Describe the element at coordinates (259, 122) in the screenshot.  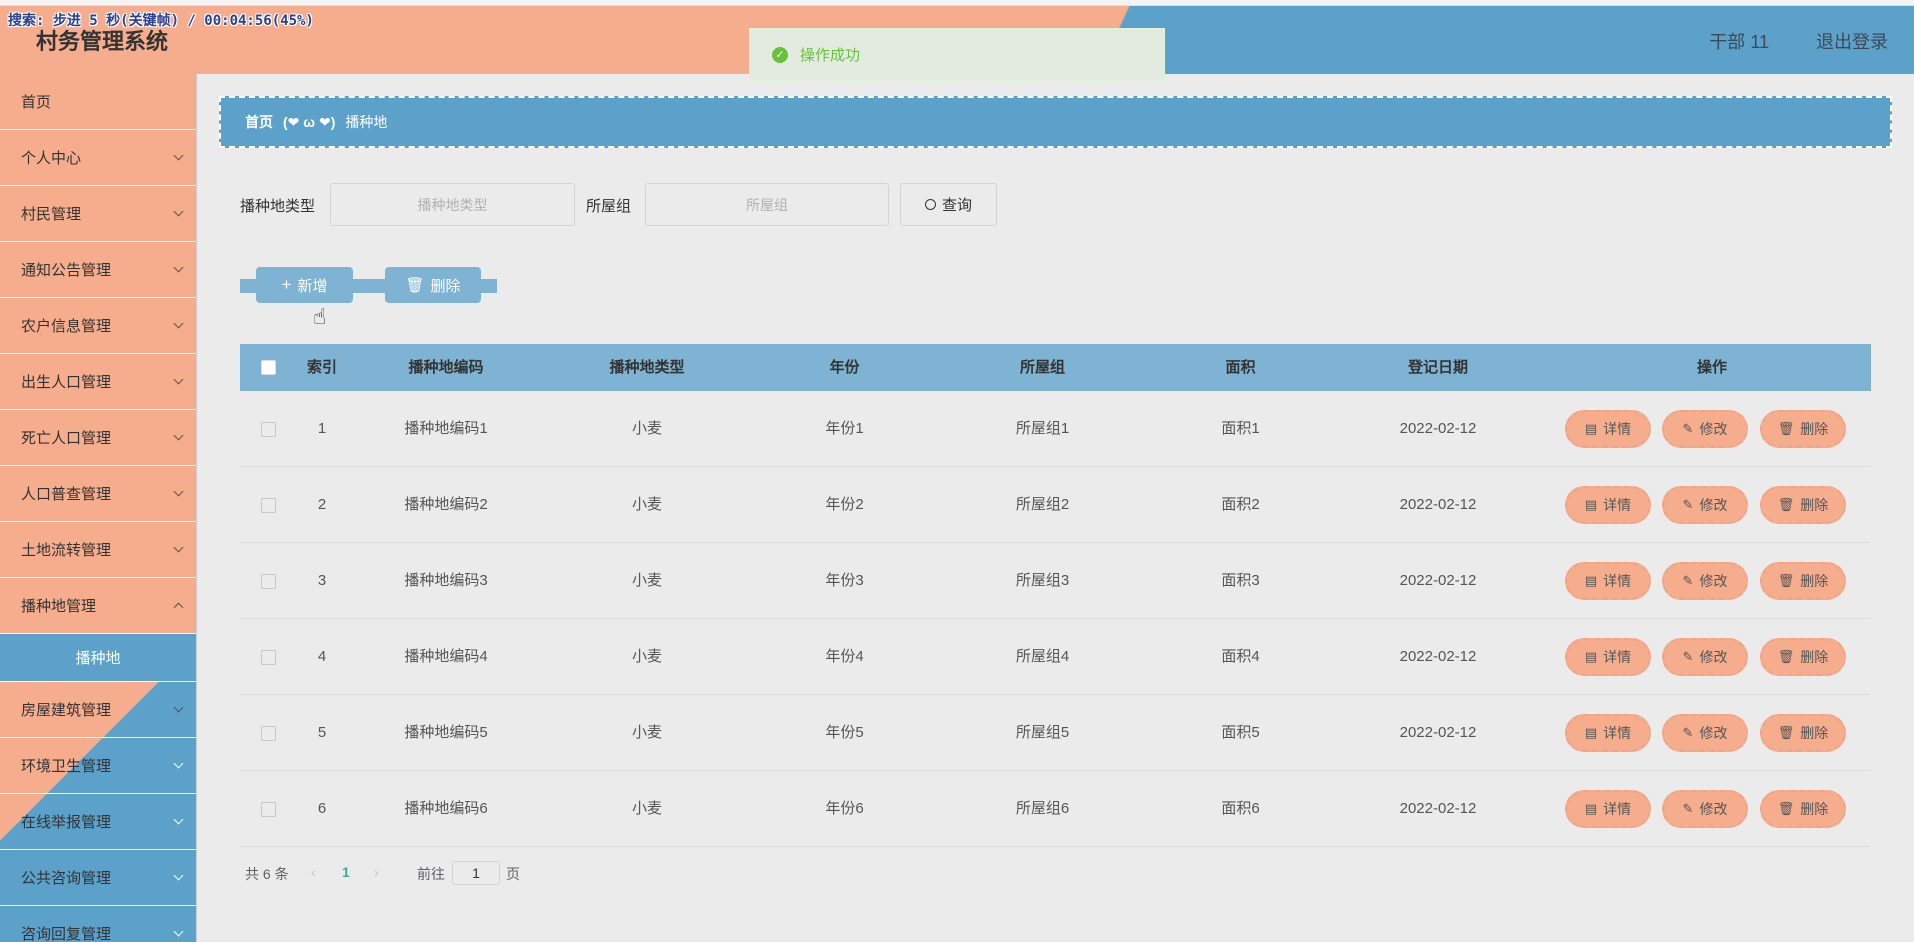
I see `breadcrumb-home: 首页` at that location.